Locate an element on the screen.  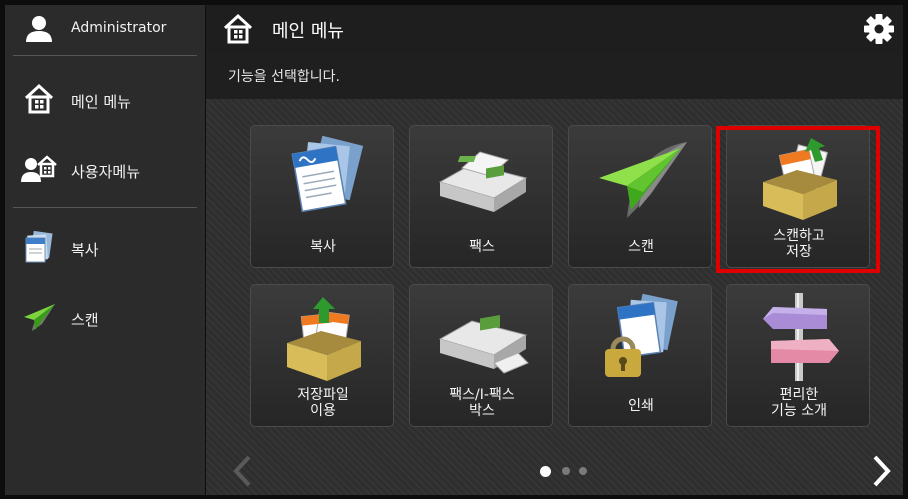
fax-box-icon is located at coordinates (482, 338).